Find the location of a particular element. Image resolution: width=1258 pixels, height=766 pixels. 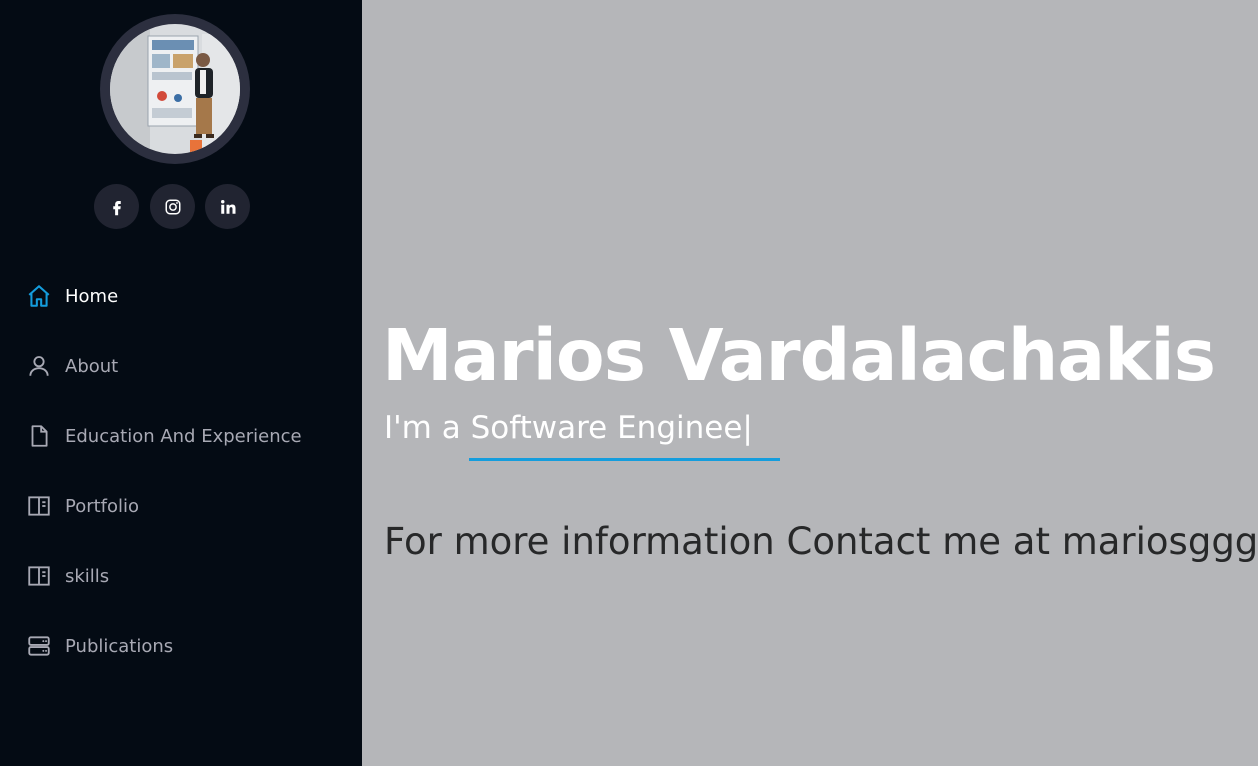

linkedin-icon is located at coordinates (227, 206).